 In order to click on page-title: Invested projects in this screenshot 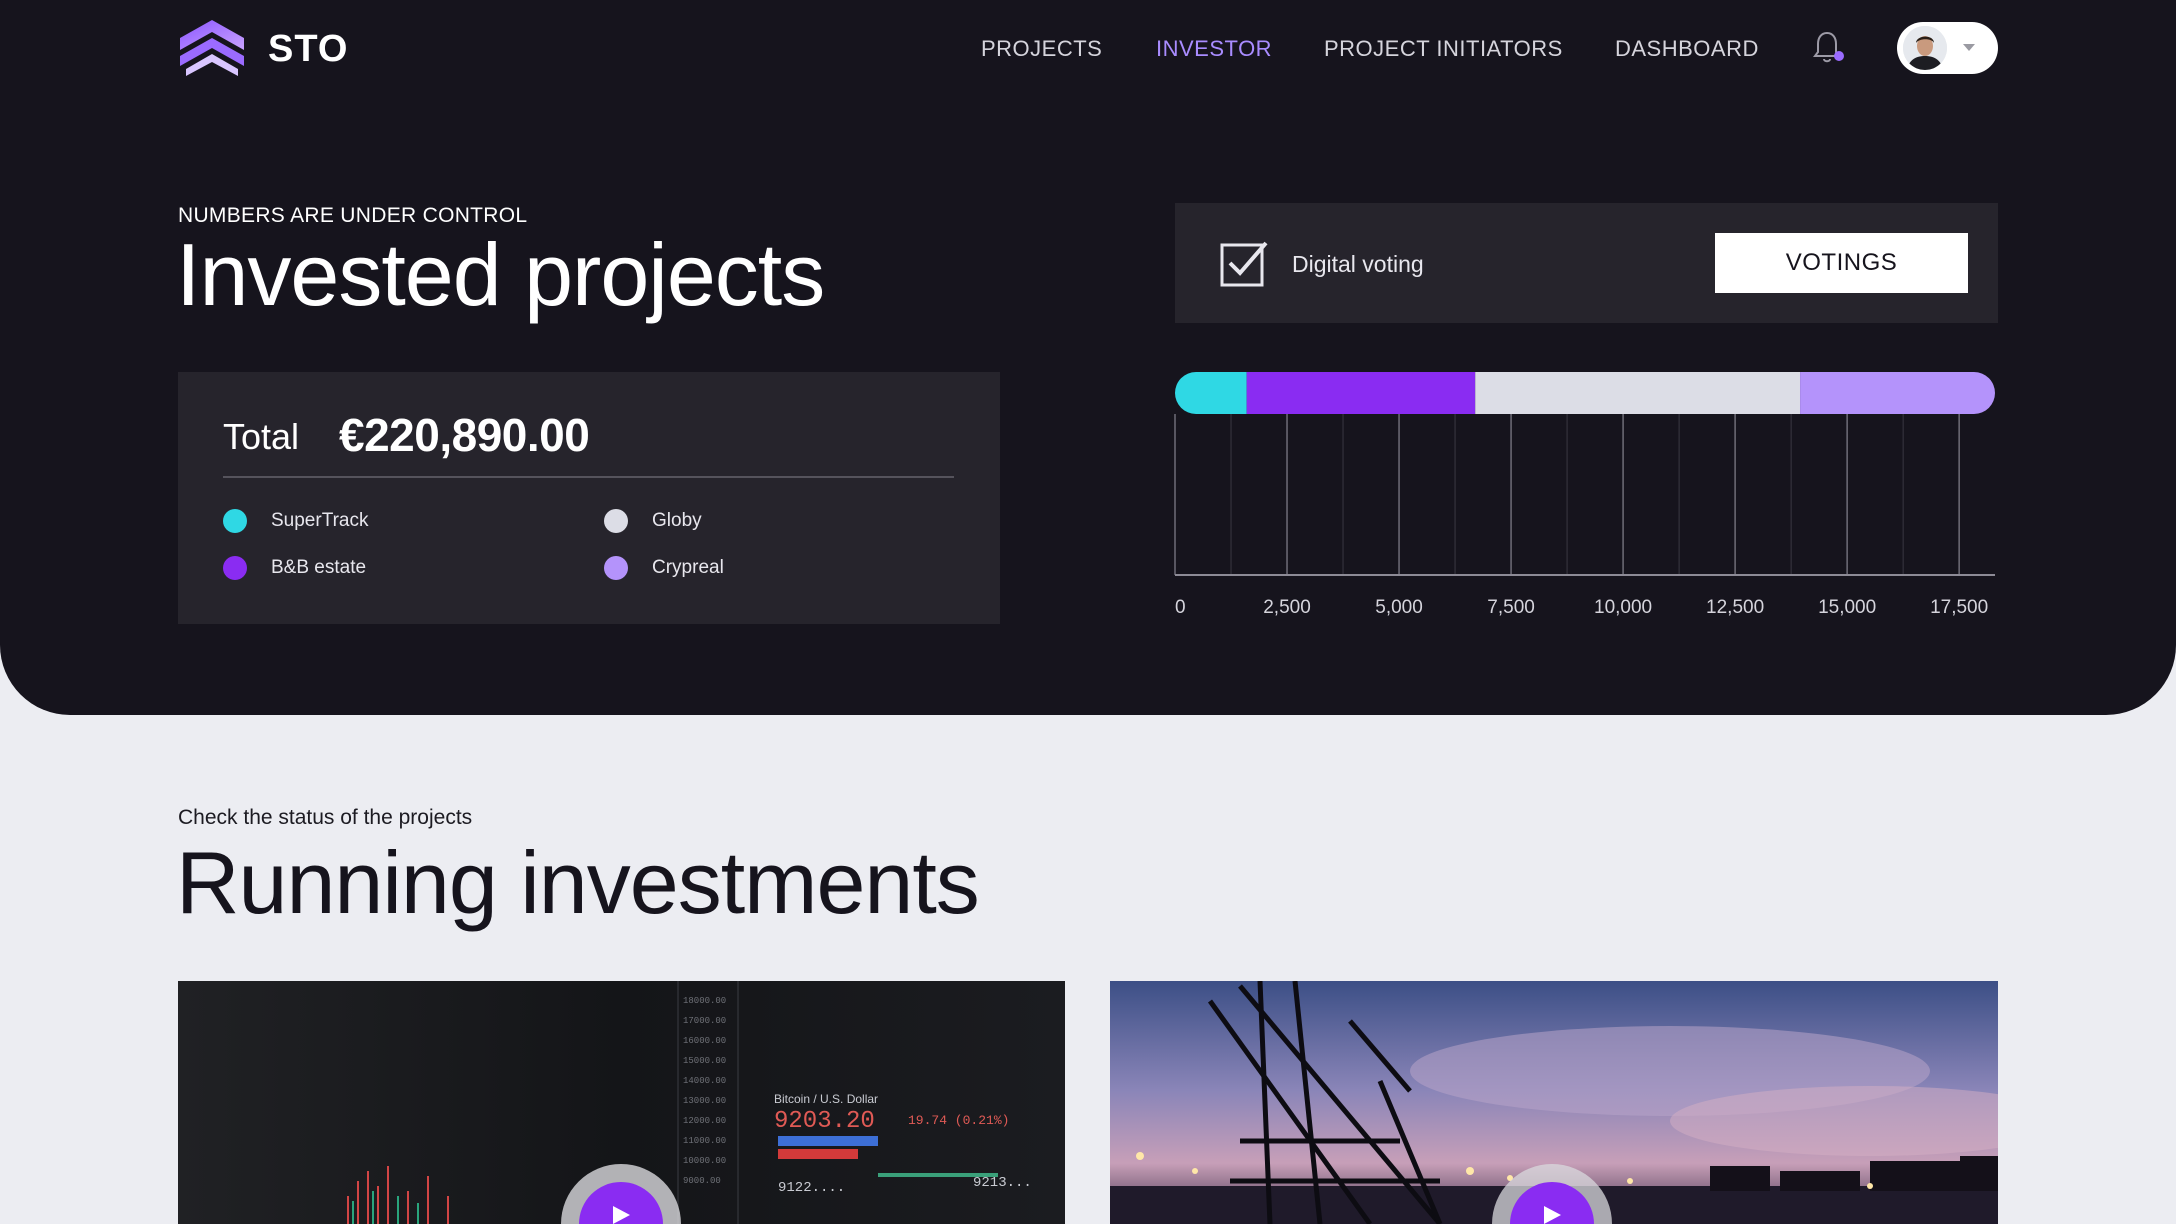, I will do `click(500, 274)`.